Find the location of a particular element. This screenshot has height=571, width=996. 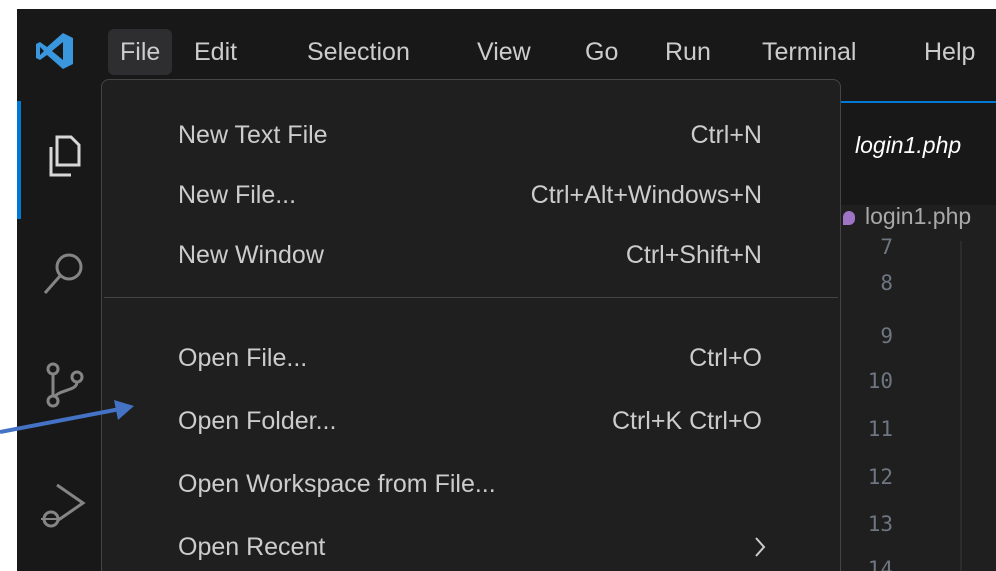

arrow-icon is located at coordinates (67, 417).